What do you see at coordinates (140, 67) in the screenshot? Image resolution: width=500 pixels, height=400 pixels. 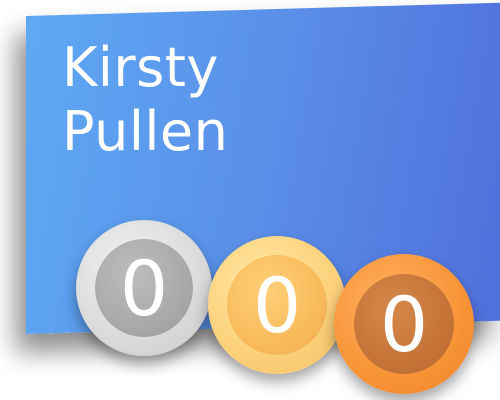 I see `user-first-name: Kirsty` at bounding box center [140, 67].